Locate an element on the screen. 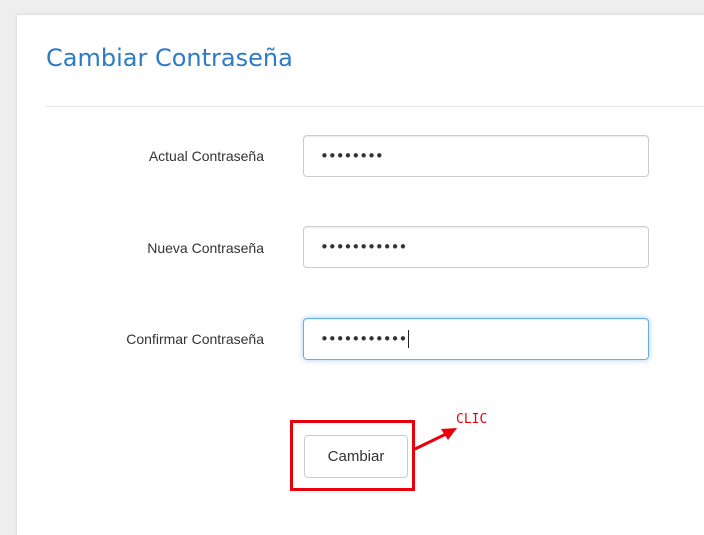 Image resolution: width=704 pixels, height=535 pixels. confirm-password-label: Confirmar Contraseña is located at coordinates (195, 339).